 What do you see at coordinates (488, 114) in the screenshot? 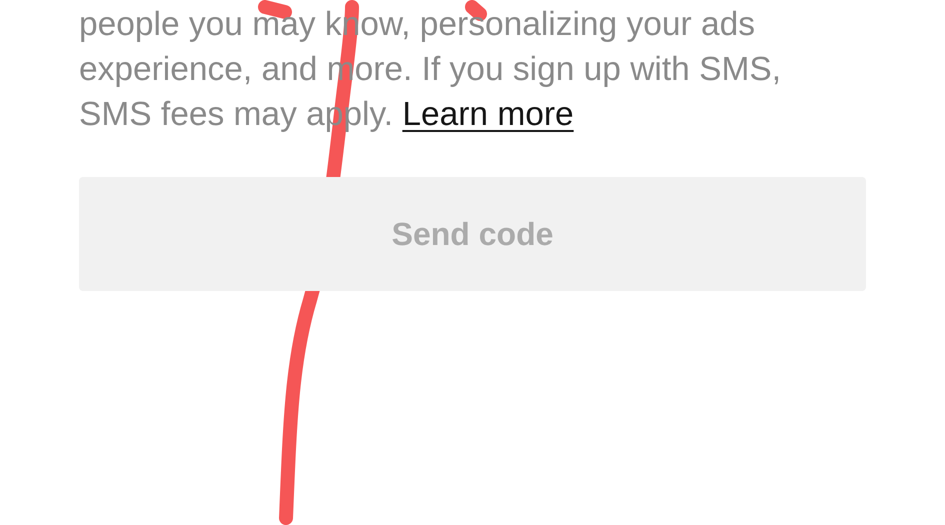
I see `learn-more-link: Learn more` at bounding box center [488, 114].